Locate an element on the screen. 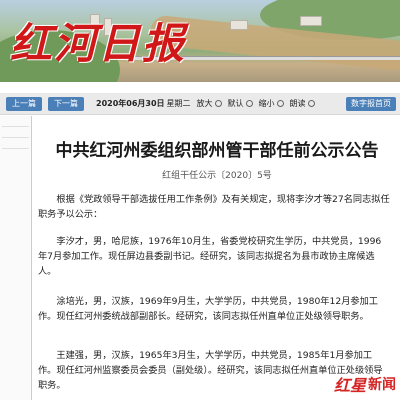 The image size is (400, 400). watermark-text: 新闻 is located at coordinates (382, 385).